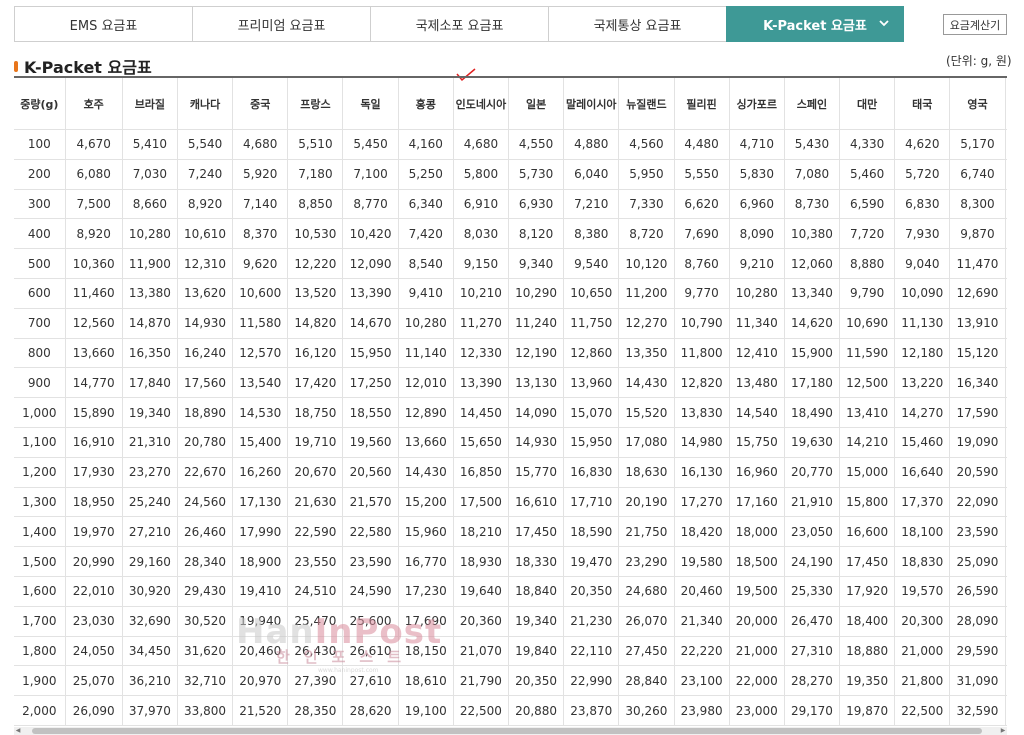 The image size is (1024, 735). Describe the element at coordinates (757, 591) in the screenshot. I see `rate-cell: 19,500` at that location.